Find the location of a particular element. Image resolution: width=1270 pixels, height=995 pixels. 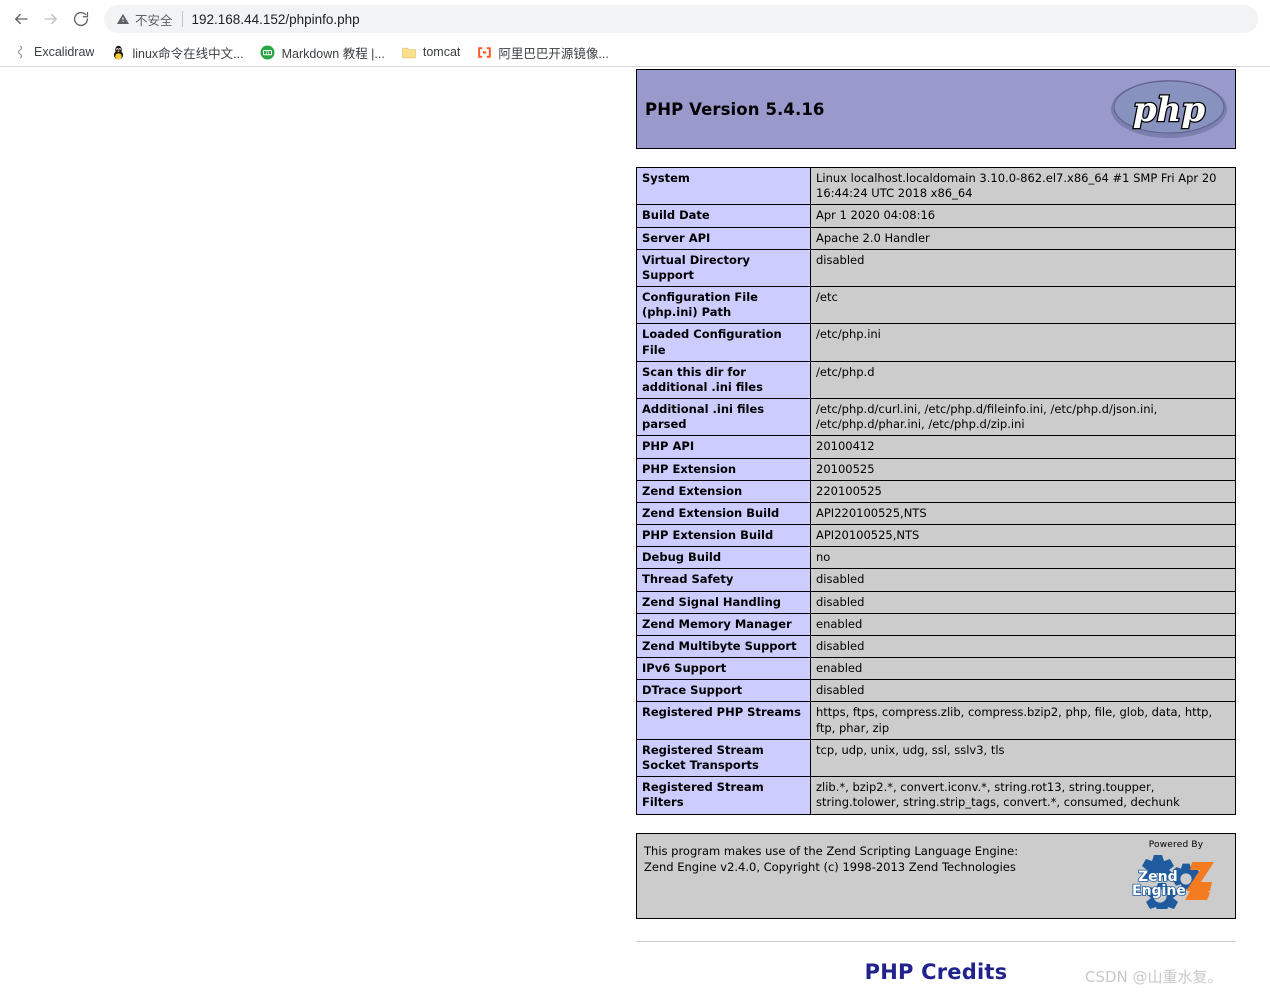

table-row: Zend Memory Manager enabled is located at coordinates (936, 624).